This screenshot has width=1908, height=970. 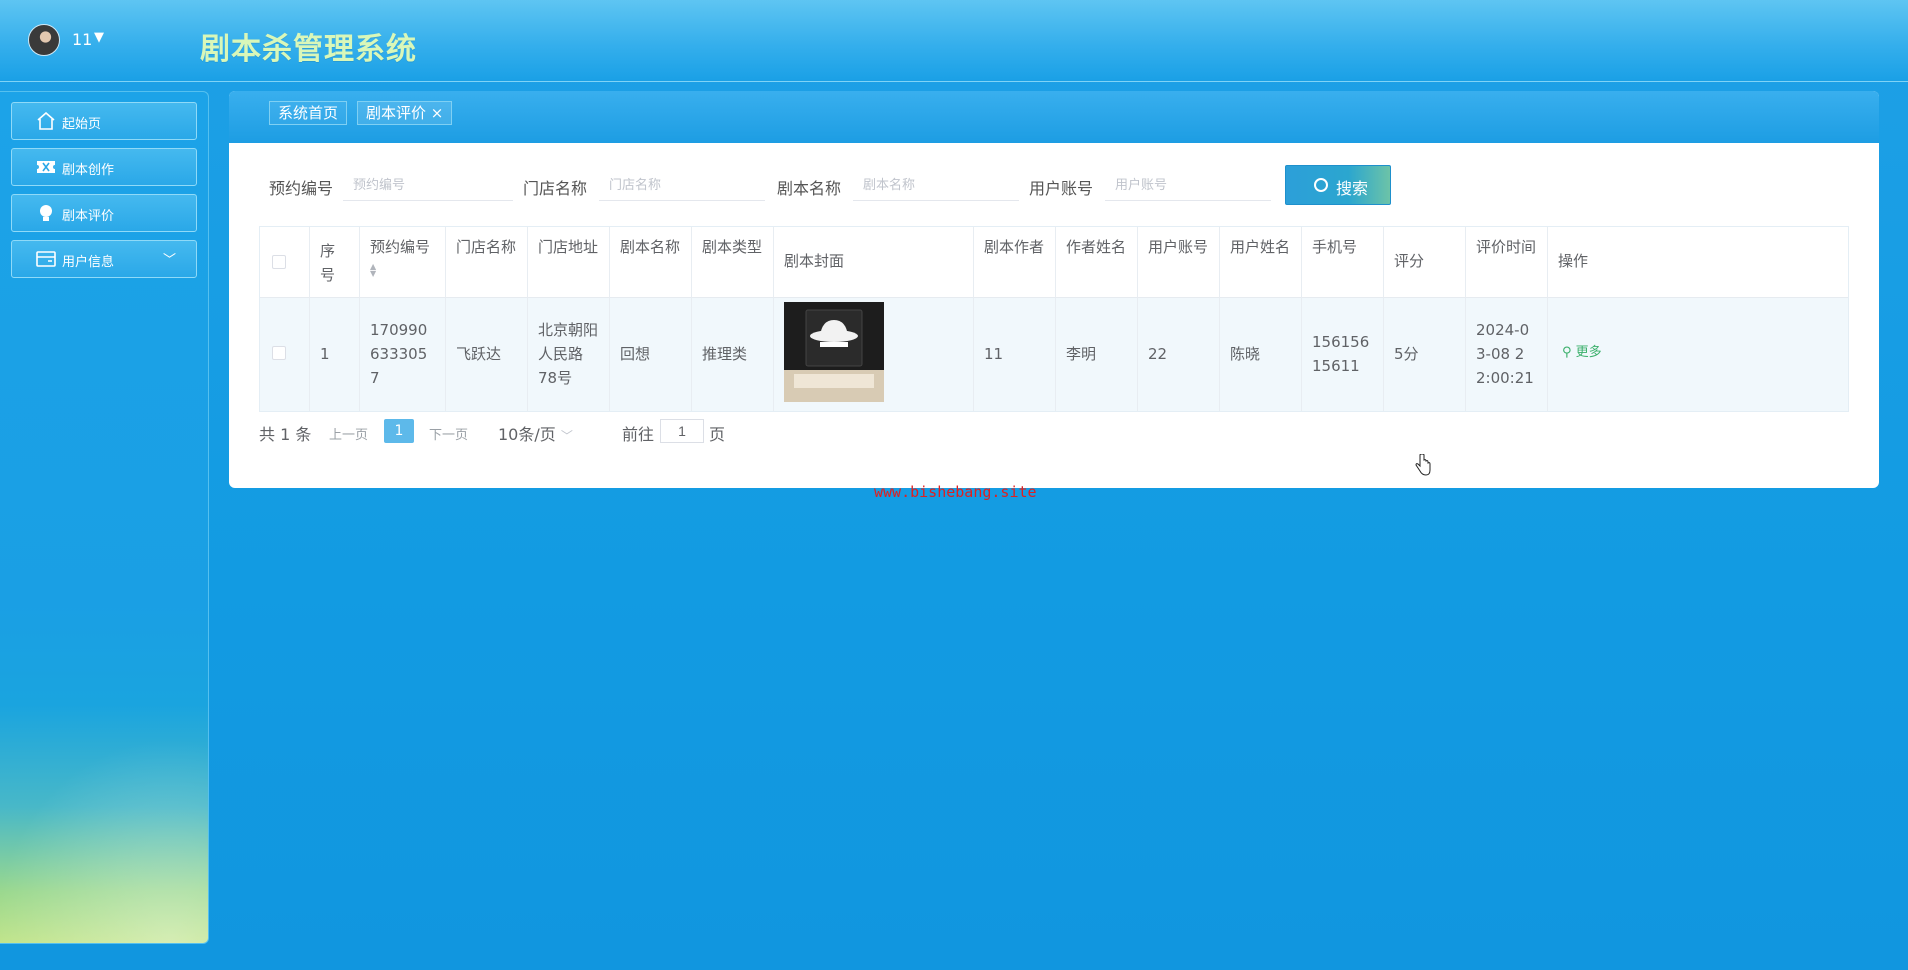 What do you see at coordinates (1245, 354) in the screenshot?
I see `cell-value: 陈晓` at bounding box center [1245, 354].